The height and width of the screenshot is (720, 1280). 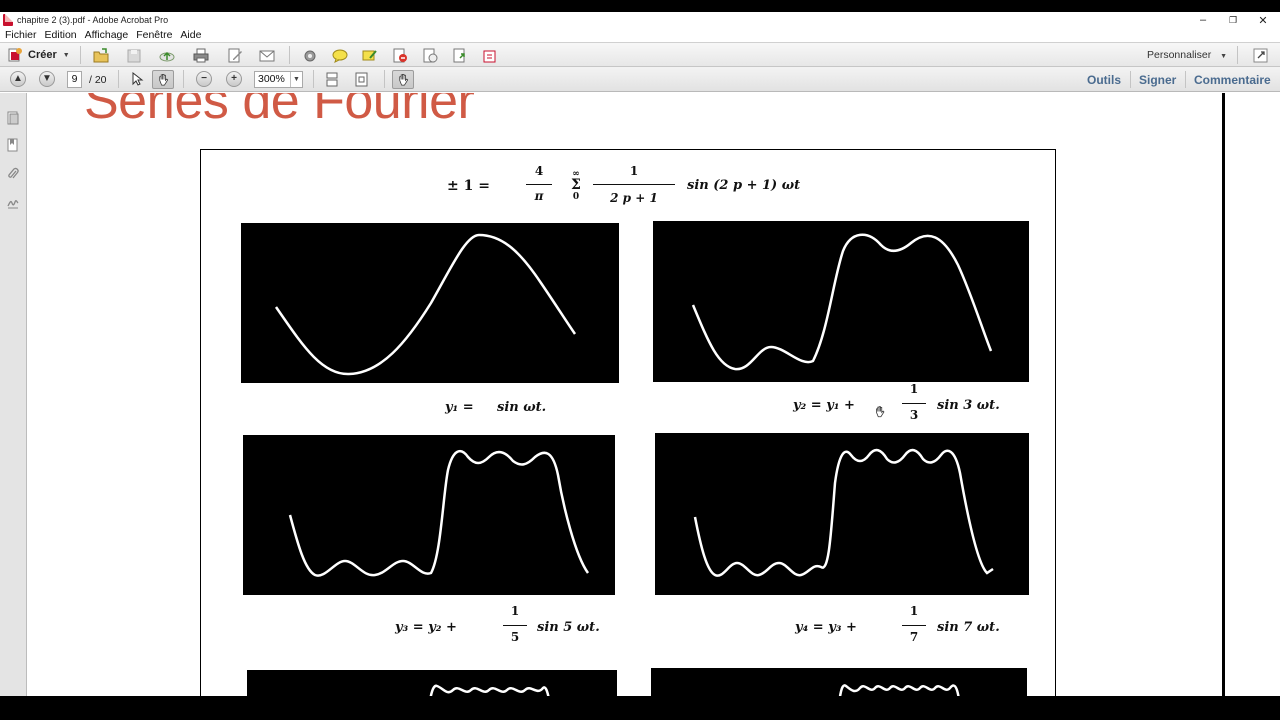 I want to click on delete-page-icon, so click(x=400, y=55).